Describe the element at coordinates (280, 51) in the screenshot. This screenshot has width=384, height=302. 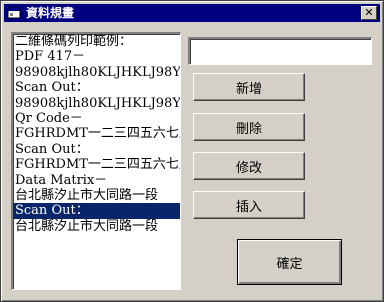
I see `entry-input` at that location.